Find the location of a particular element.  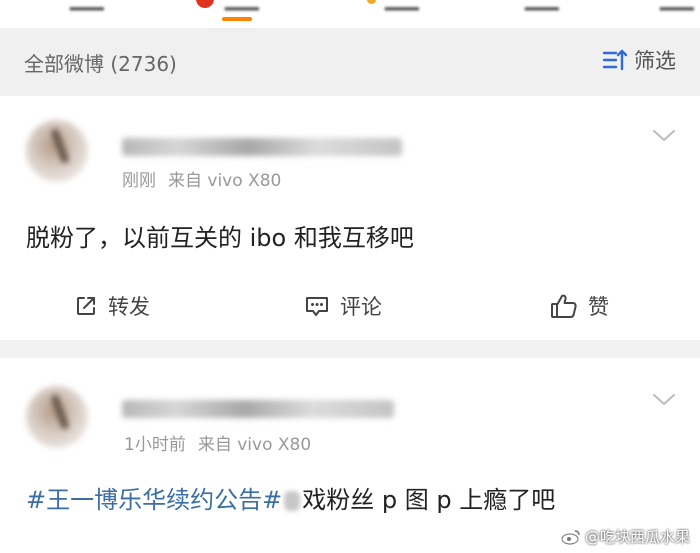

watermark-text: @吃块西瓜水果 is located at coordinates (637, 537).